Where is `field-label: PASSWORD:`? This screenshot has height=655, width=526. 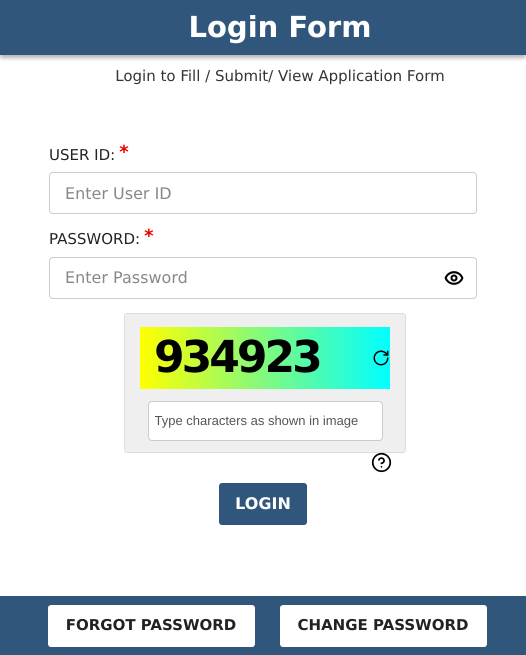 field-label: PASSWORD: is located at coordinates (94, 239).